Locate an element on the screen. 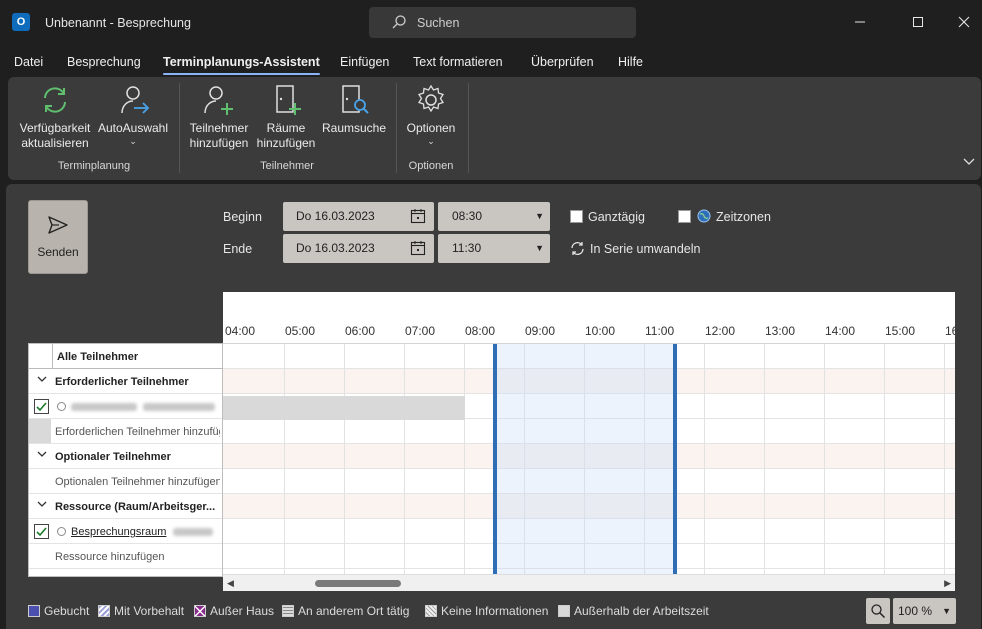 The height and width of the screenshot is (629, 982). add-resource-row: Ressource hinzufügen is located at coordinates (125, 556).